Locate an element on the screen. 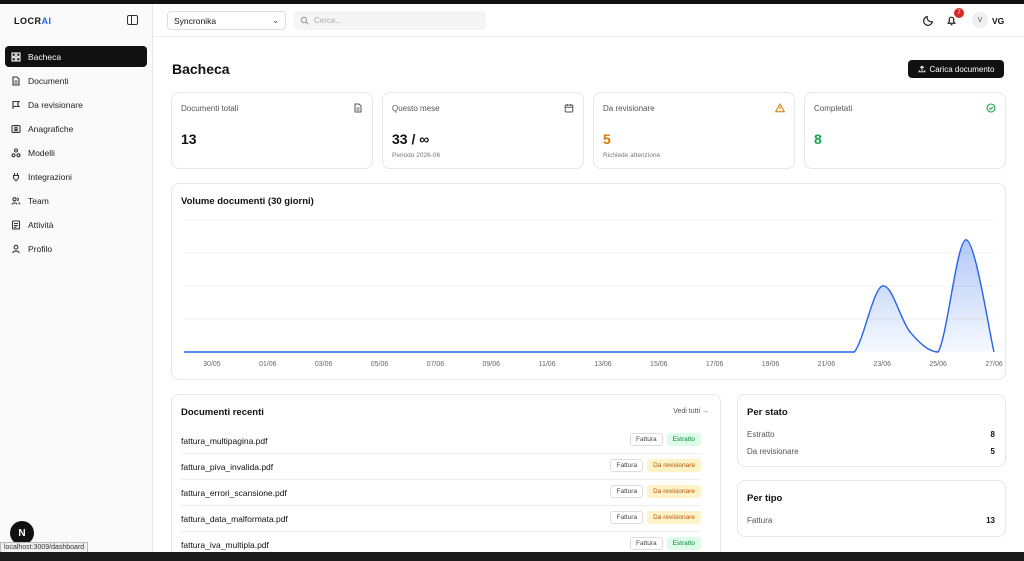  table-row: fattura_multipagina.pdf Fattura Estratto is located at coordinates (441, 441).